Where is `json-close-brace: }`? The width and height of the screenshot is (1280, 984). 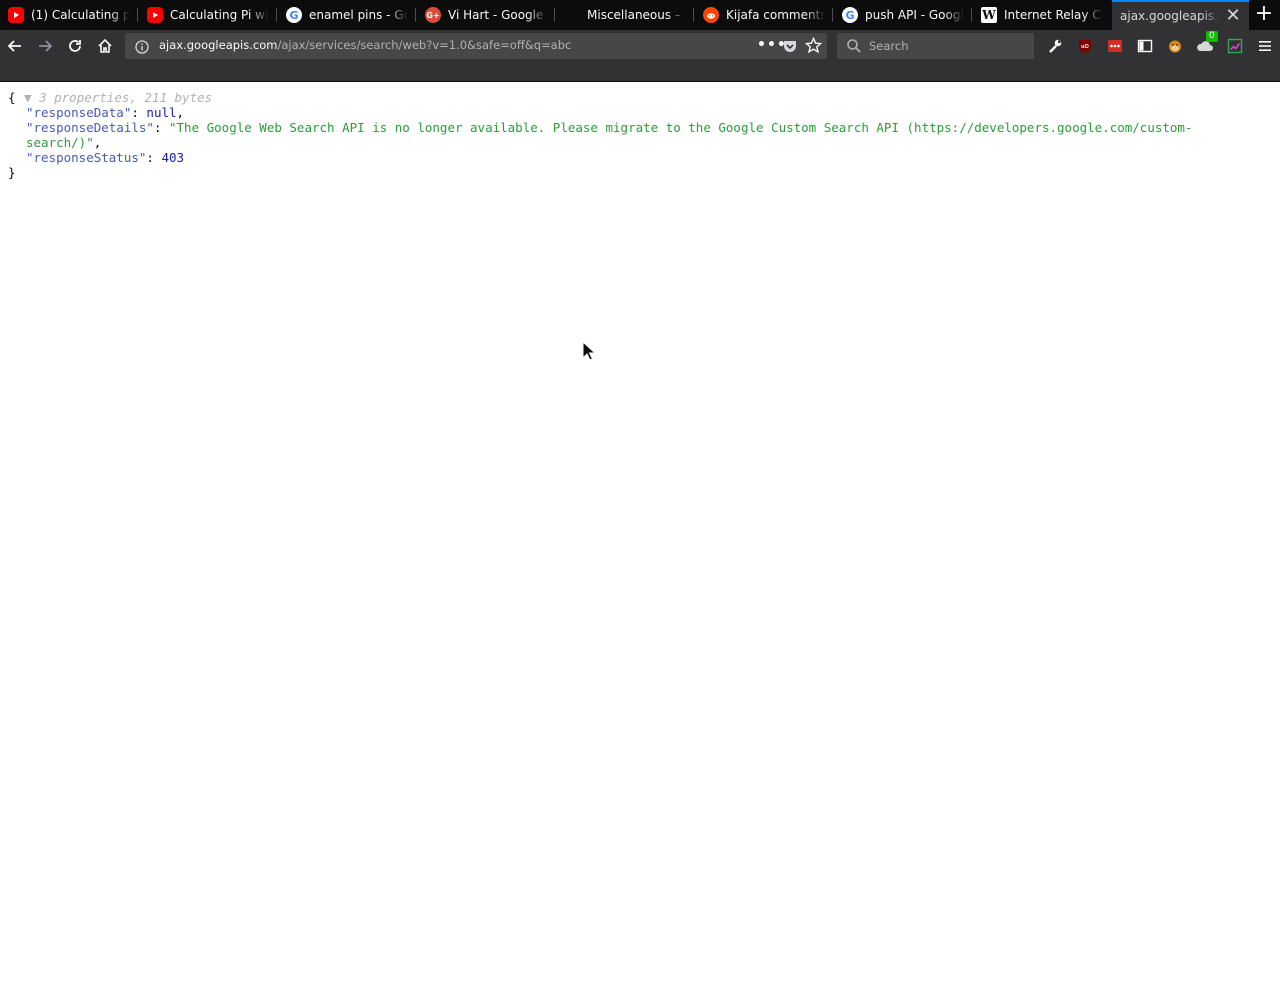 json-close-brace: } is located at coordinates (12, 172).